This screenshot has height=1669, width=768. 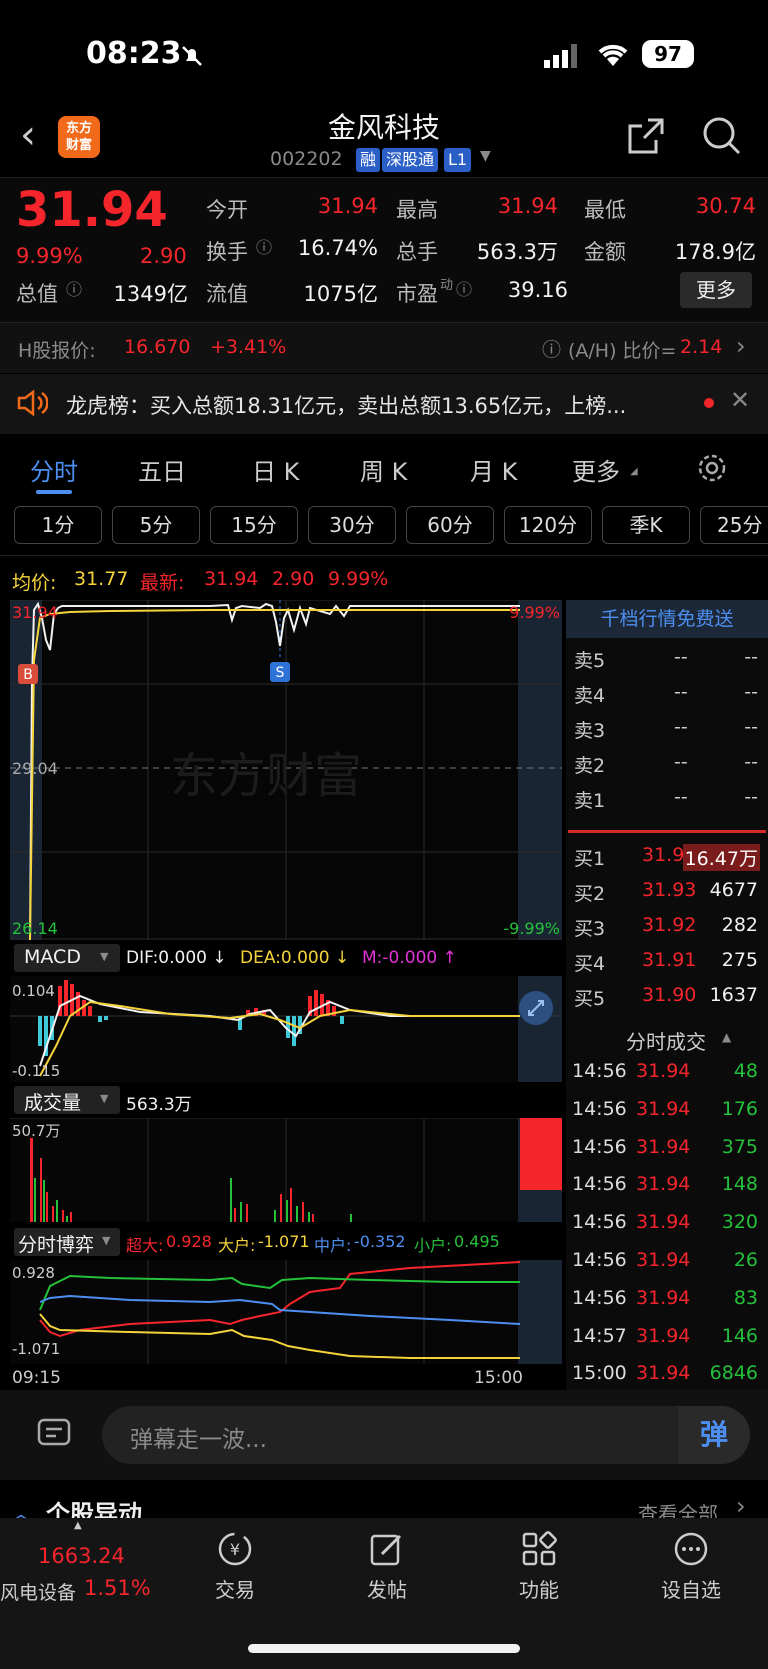 What do you see at coordinates (634, 471) in the screenshot?
I see `dropdown-triangle-icon: ◢` at bounding box center [634, 471].